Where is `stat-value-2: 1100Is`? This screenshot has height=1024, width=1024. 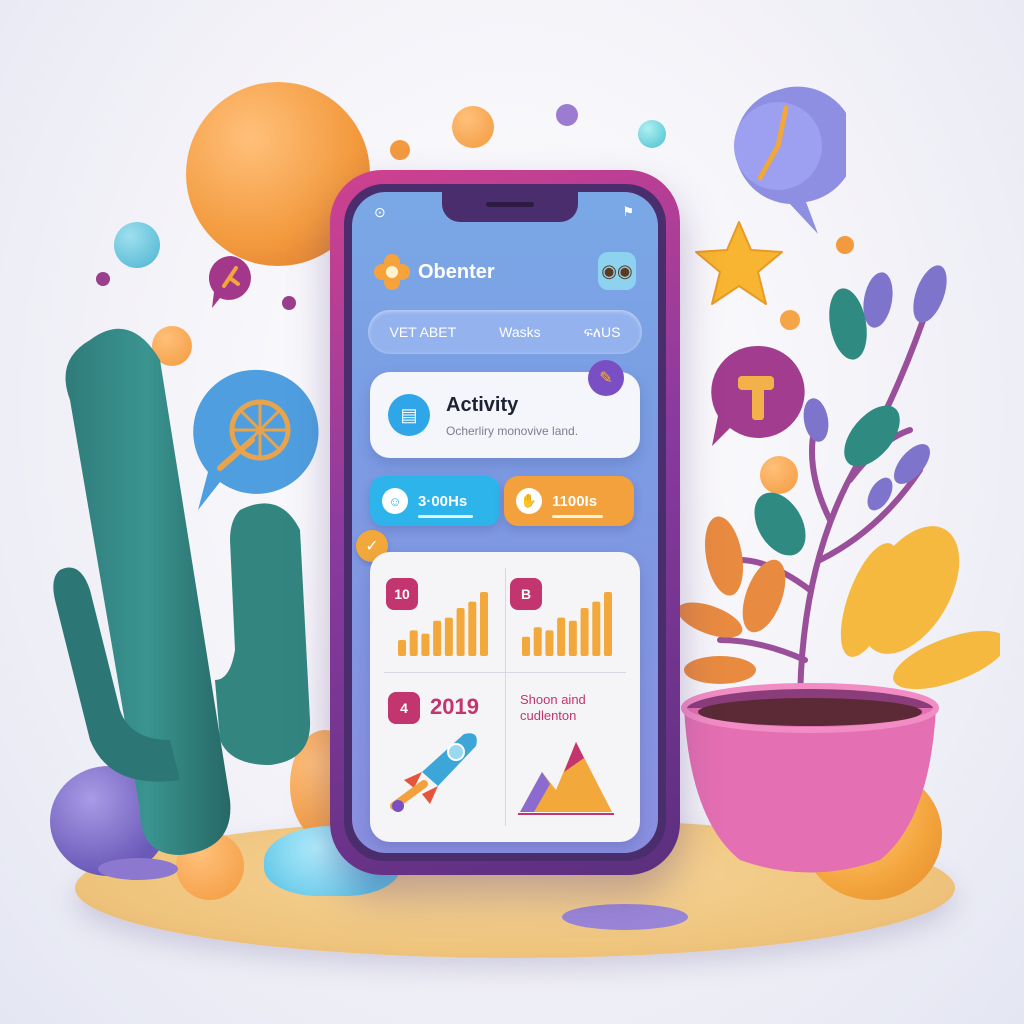 stat-value-2: 1100Is is located at coordinates (578, 505).